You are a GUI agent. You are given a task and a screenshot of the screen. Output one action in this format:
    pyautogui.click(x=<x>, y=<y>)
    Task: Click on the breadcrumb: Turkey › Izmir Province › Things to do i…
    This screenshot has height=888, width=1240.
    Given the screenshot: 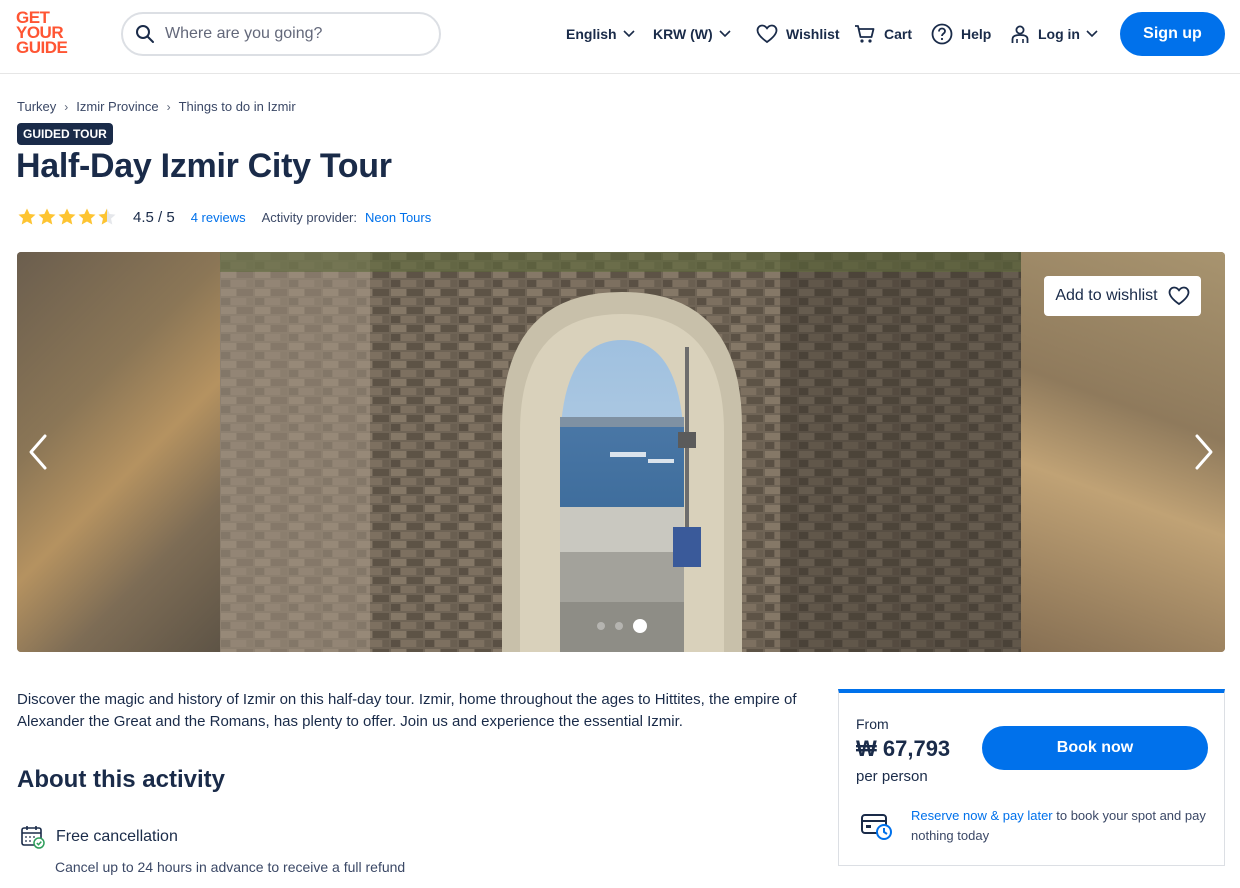 What is the action you would take?
    pyautogui.click(x=156, y=106)
    